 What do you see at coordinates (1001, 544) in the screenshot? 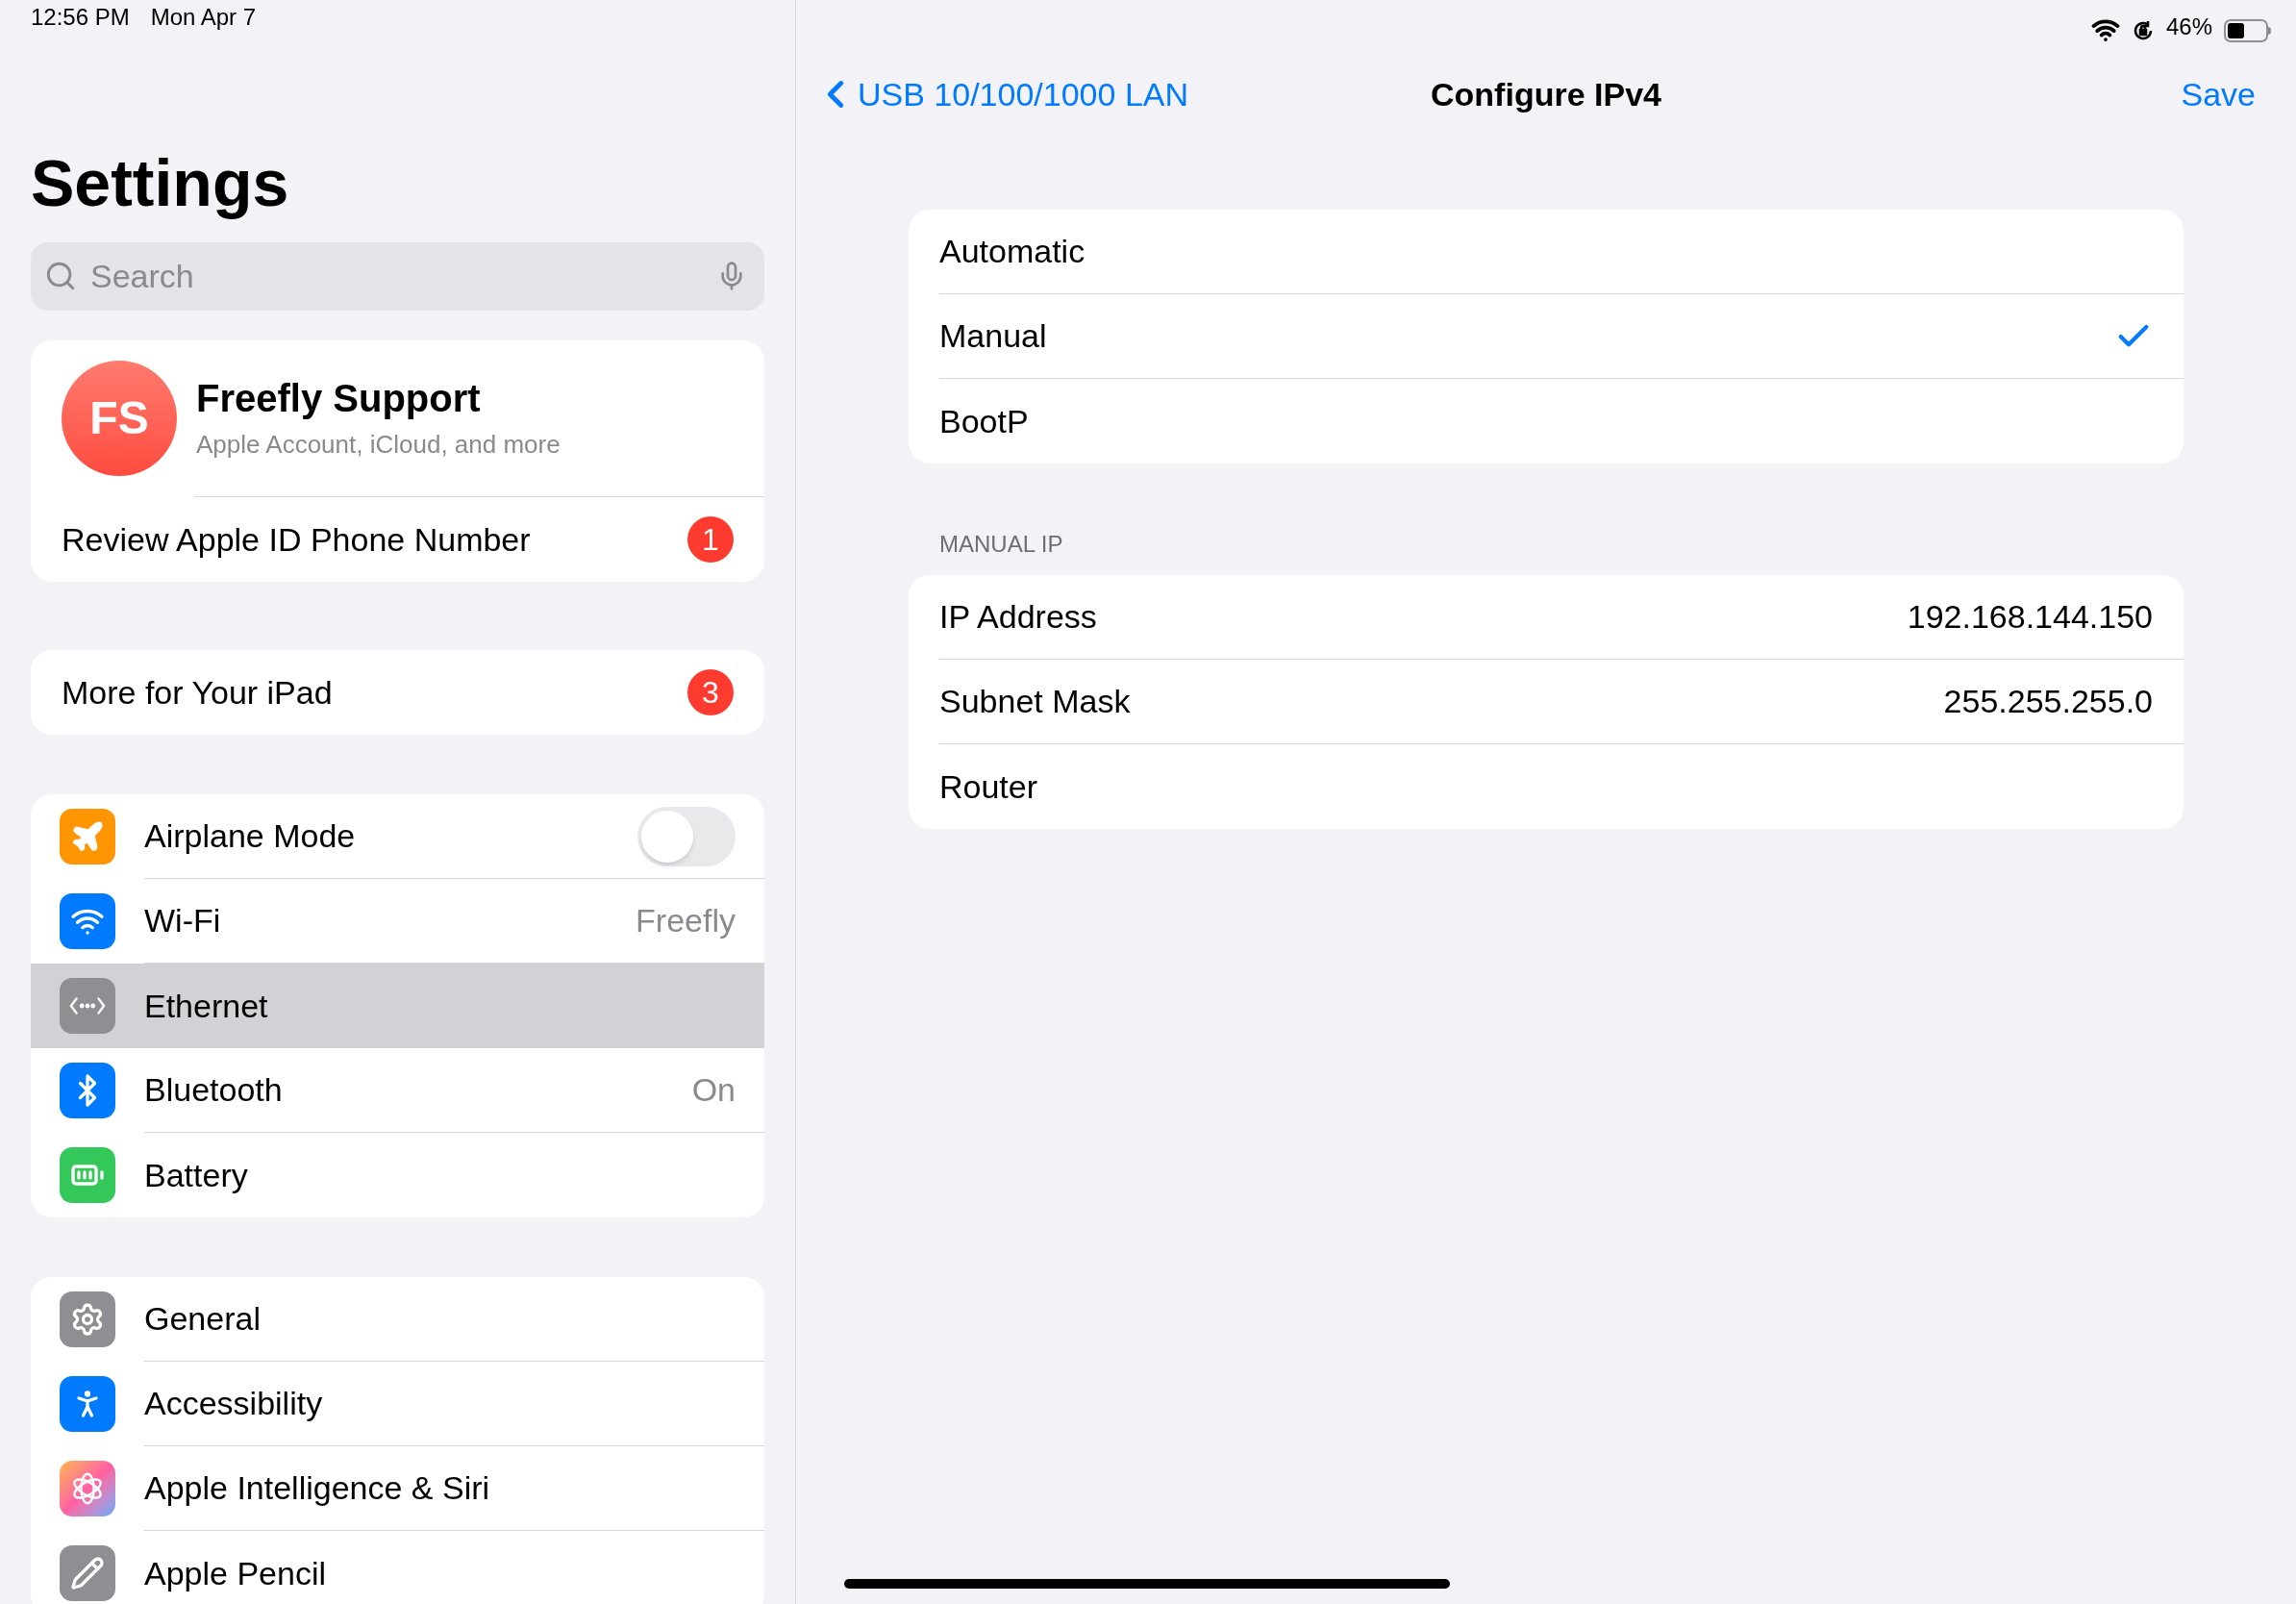
I see `section-header: MANUAL IP` at bounding box center [1001, 544].